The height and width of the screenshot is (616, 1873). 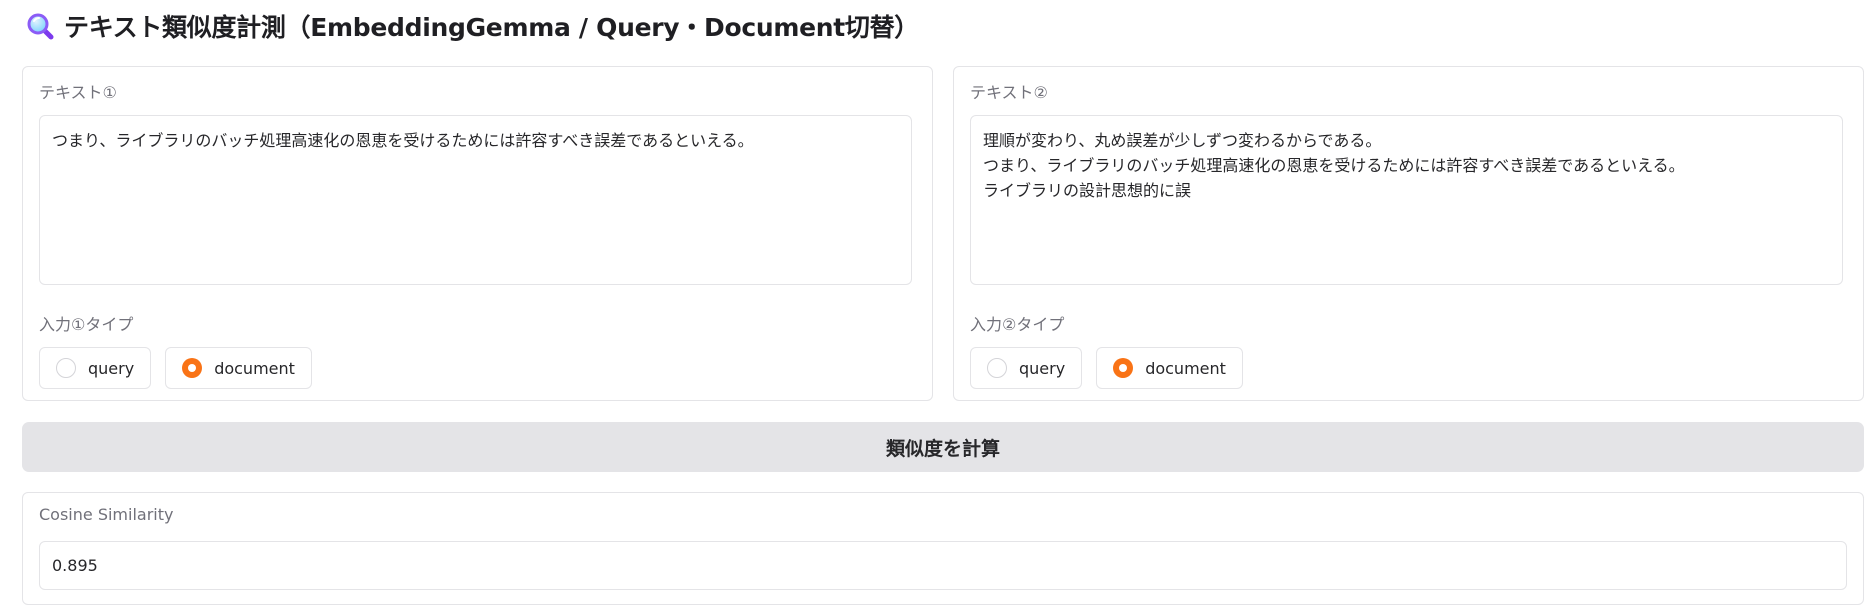 I want to click on type2-query-option: query, so click(x=1026, y=368).